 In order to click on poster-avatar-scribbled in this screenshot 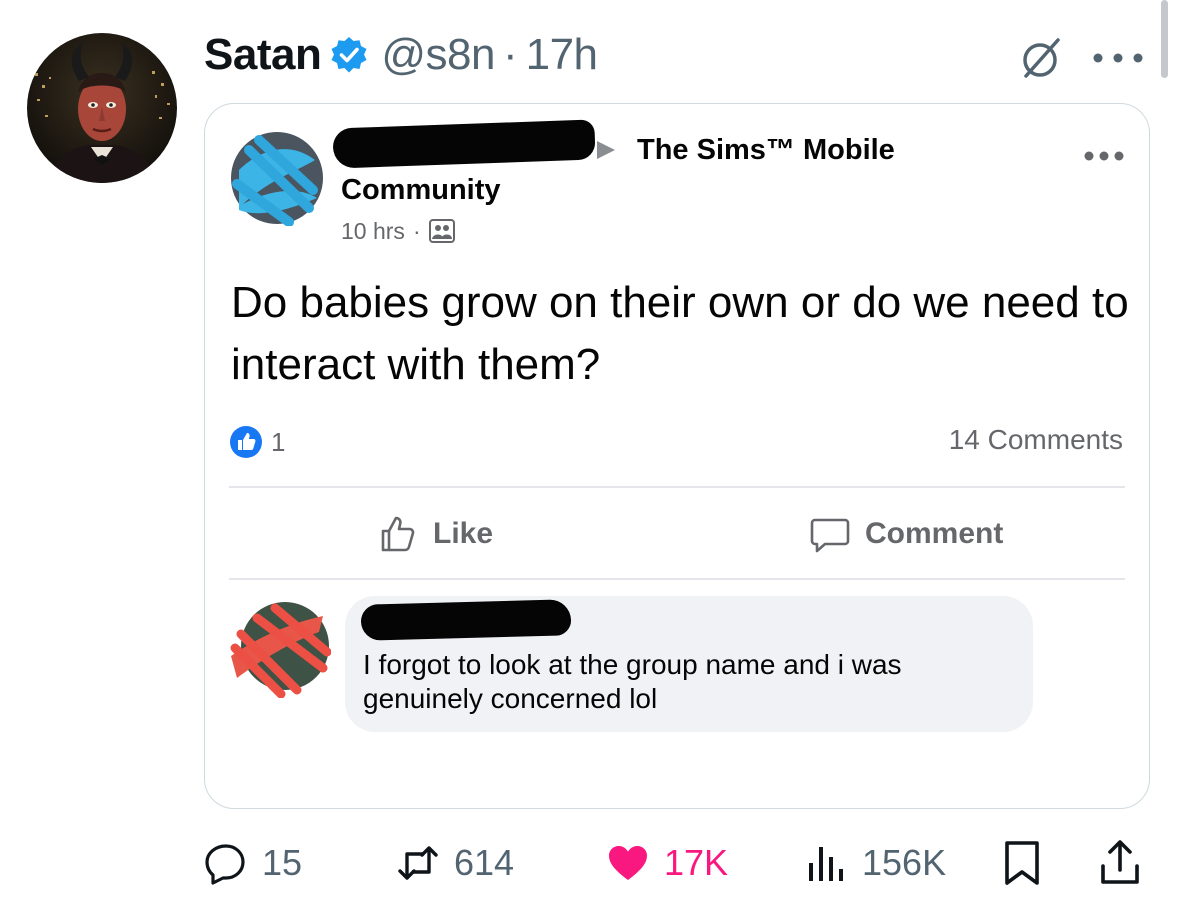, I will do `click(277, 179)`.